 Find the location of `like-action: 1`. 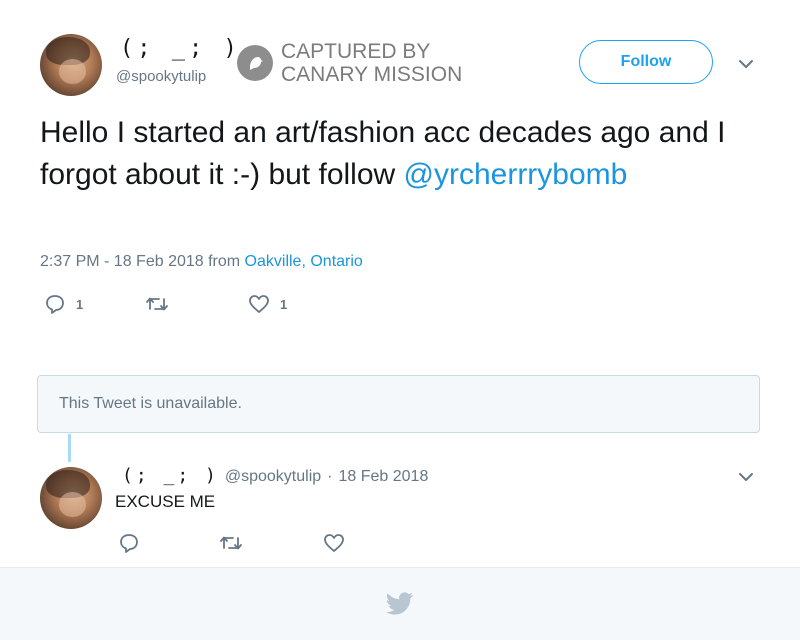

like-action: 1 is located at coordinates (267, 304).